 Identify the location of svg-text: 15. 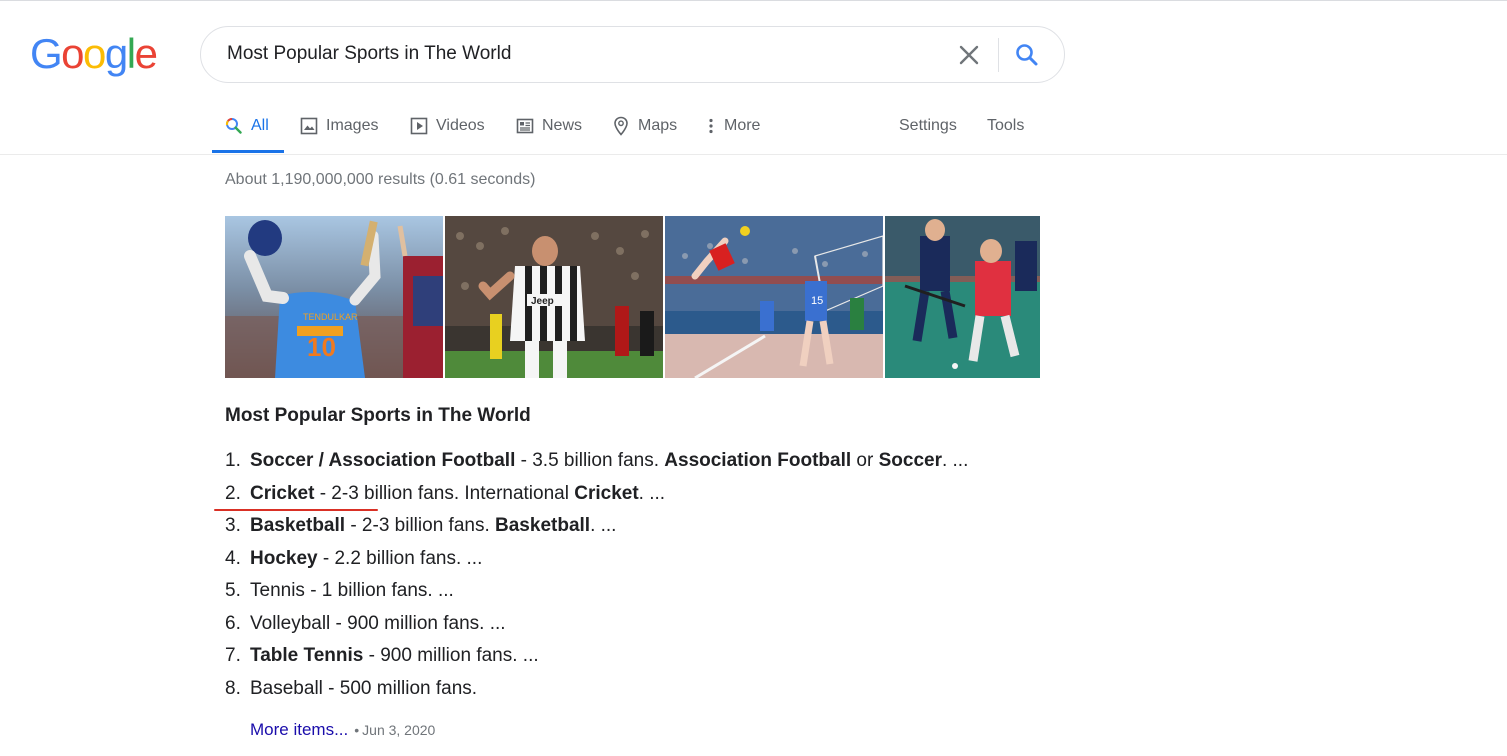
(817, 301).